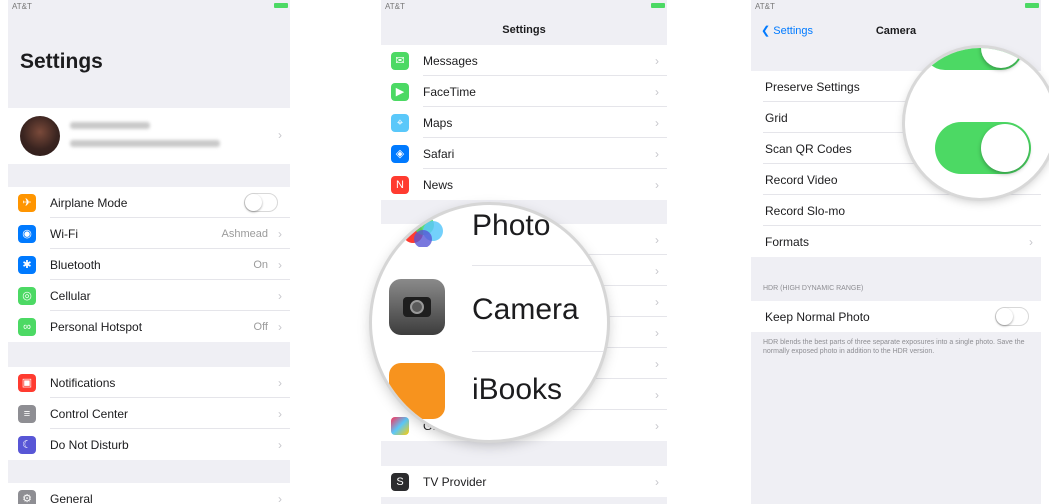 Image resolution: width=1049 pixels, height=504 pixels. I want to click on news-icon: N, so click(400, 185).